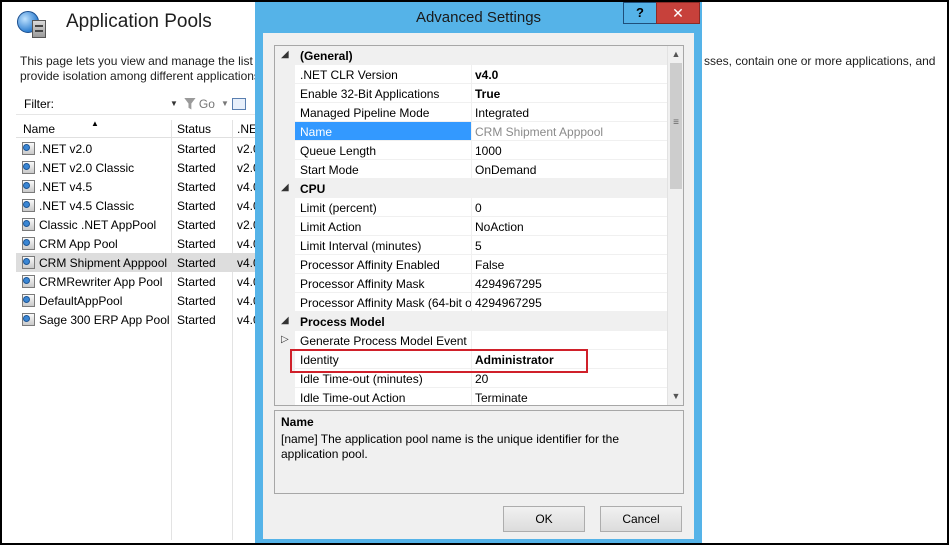 This screenshot has width=949, height=545. Describe the element at coordinates (98, 225) in the screenshot. I see `pool-name: Classic .NET AppPool` at that location.